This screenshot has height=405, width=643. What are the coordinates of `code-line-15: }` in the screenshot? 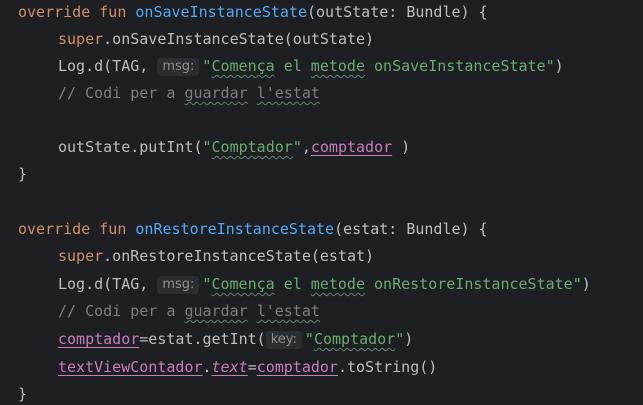 It's located at (22, 394).